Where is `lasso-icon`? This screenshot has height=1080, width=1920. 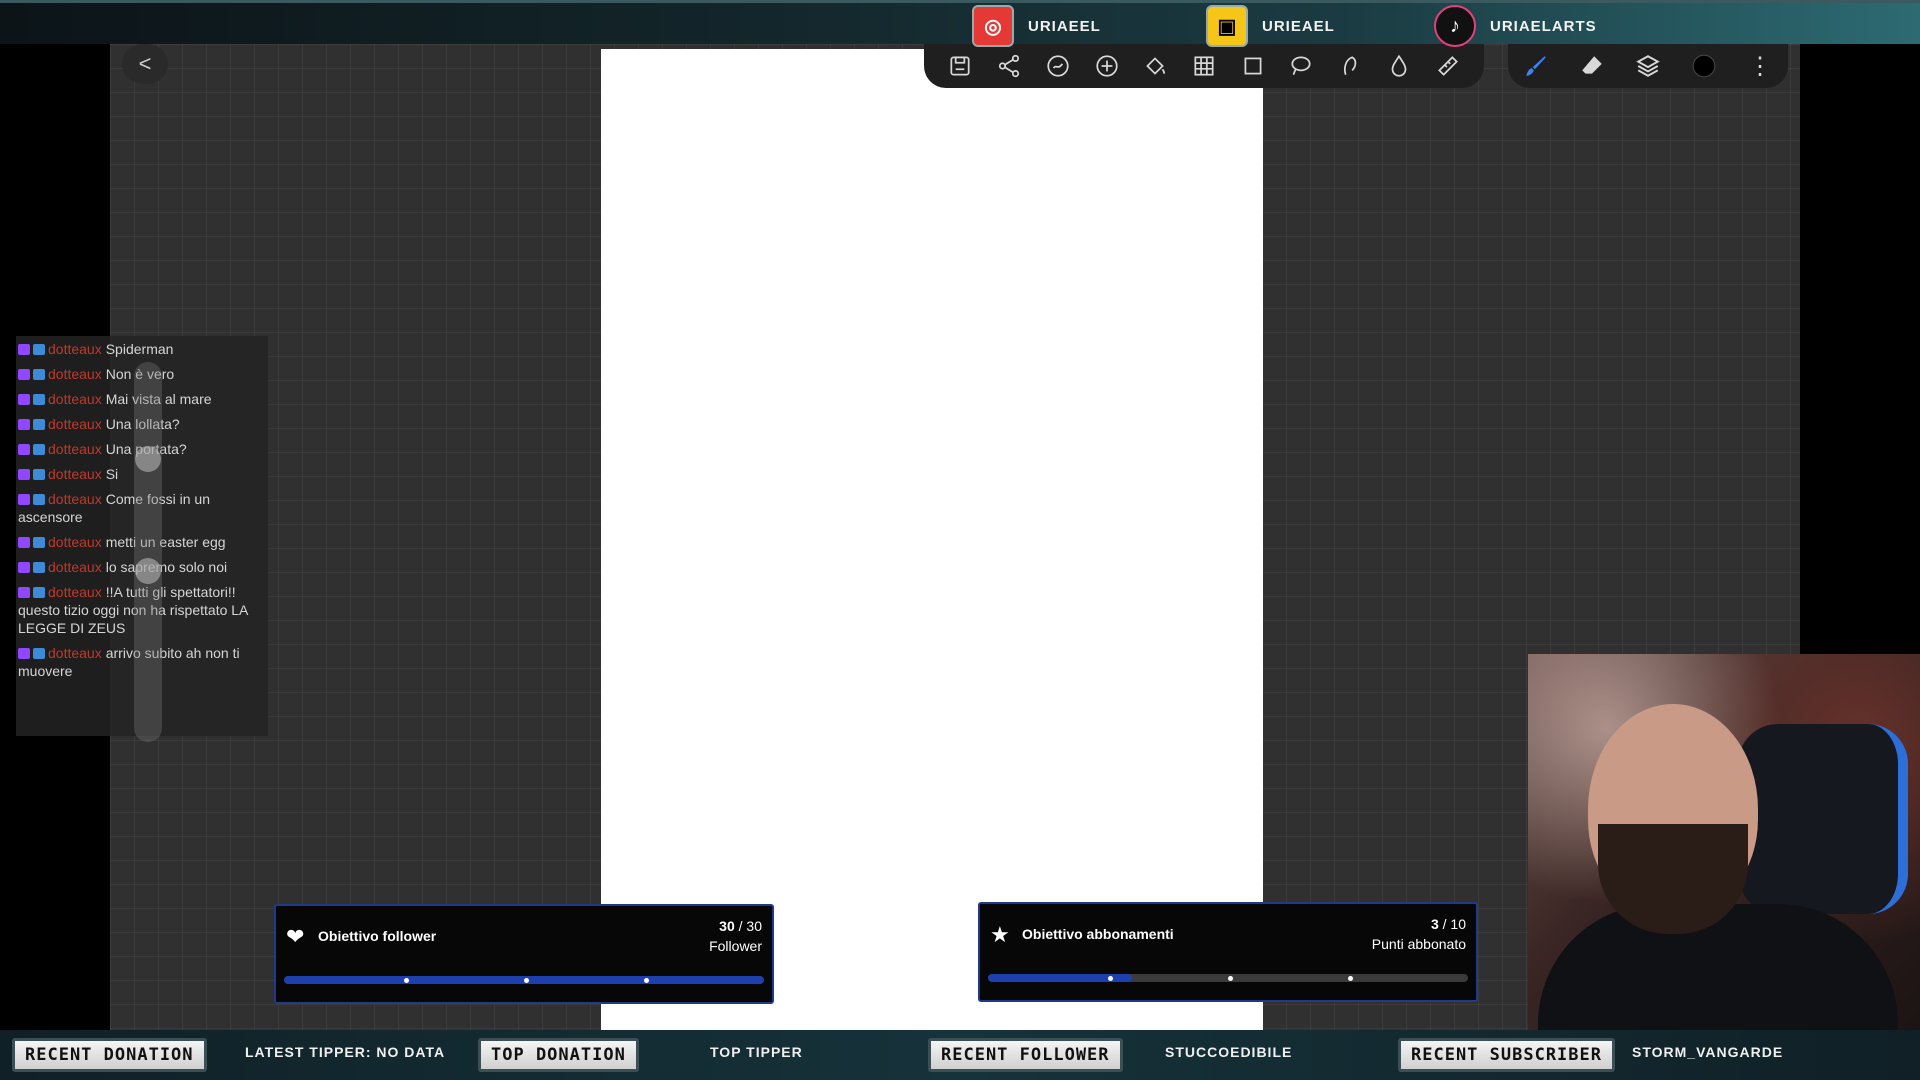 lasso-icon is located at coordinates (1301, 66).